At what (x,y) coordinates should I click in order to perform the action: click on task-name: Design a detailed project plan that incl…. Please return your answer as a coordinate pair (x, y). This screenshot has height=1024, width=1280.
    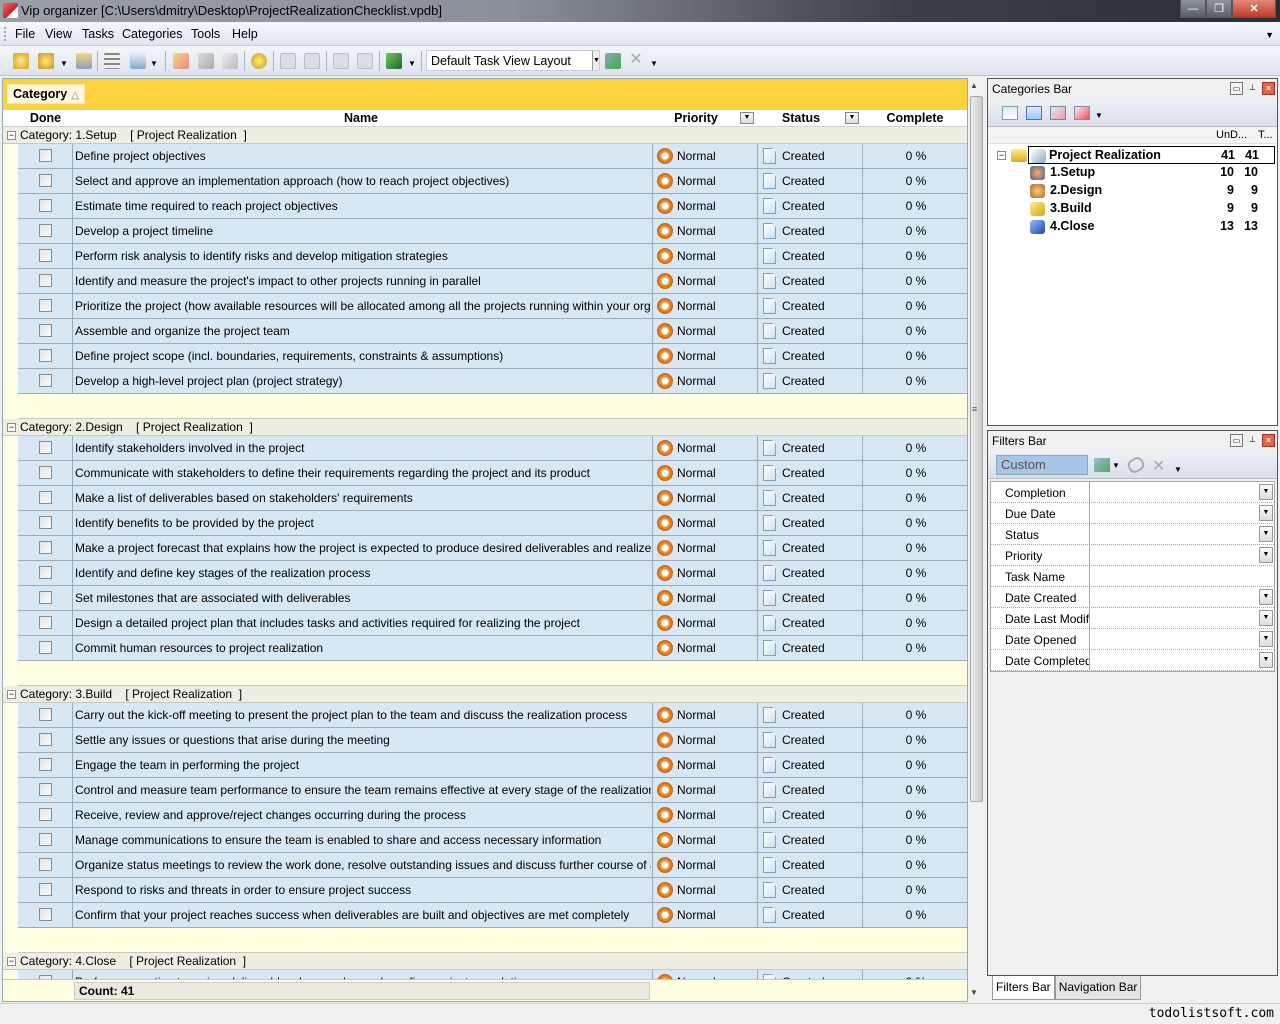
    Looking at the image, I should click on (363, 623).